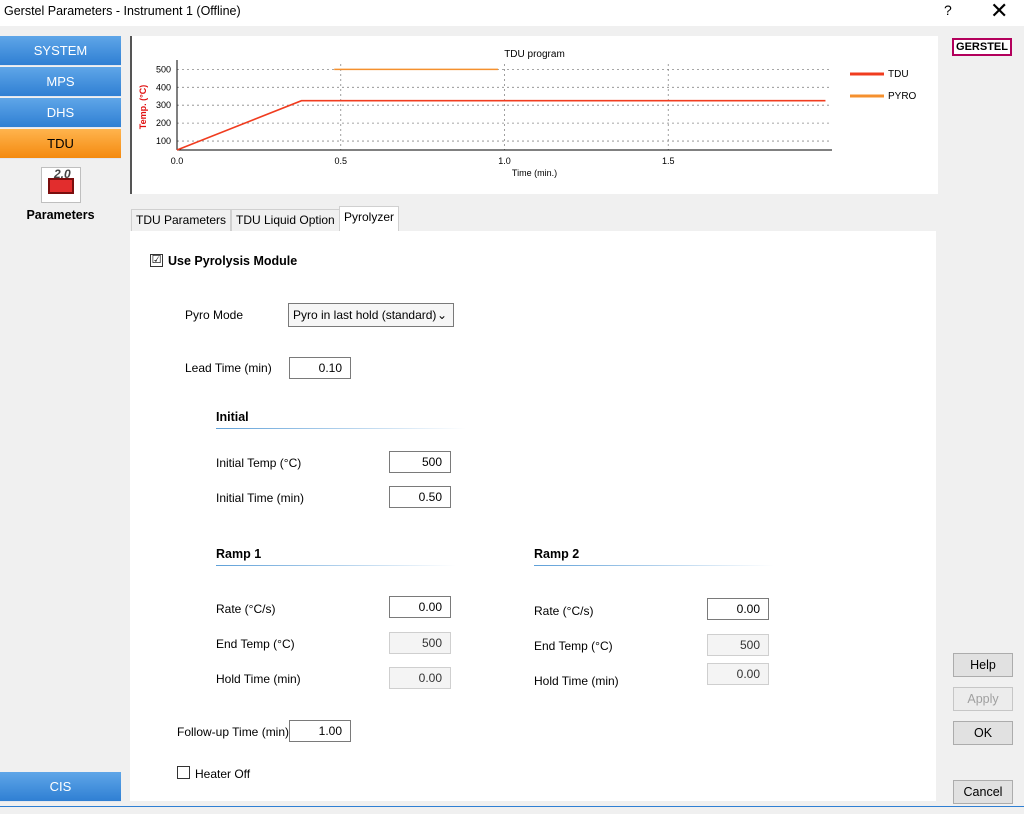 The height and width of the screenshot is (814, 1024). I want to click on pyro-mode-select: Pyro in last hold (standard) ⌄, so click(371, 315).